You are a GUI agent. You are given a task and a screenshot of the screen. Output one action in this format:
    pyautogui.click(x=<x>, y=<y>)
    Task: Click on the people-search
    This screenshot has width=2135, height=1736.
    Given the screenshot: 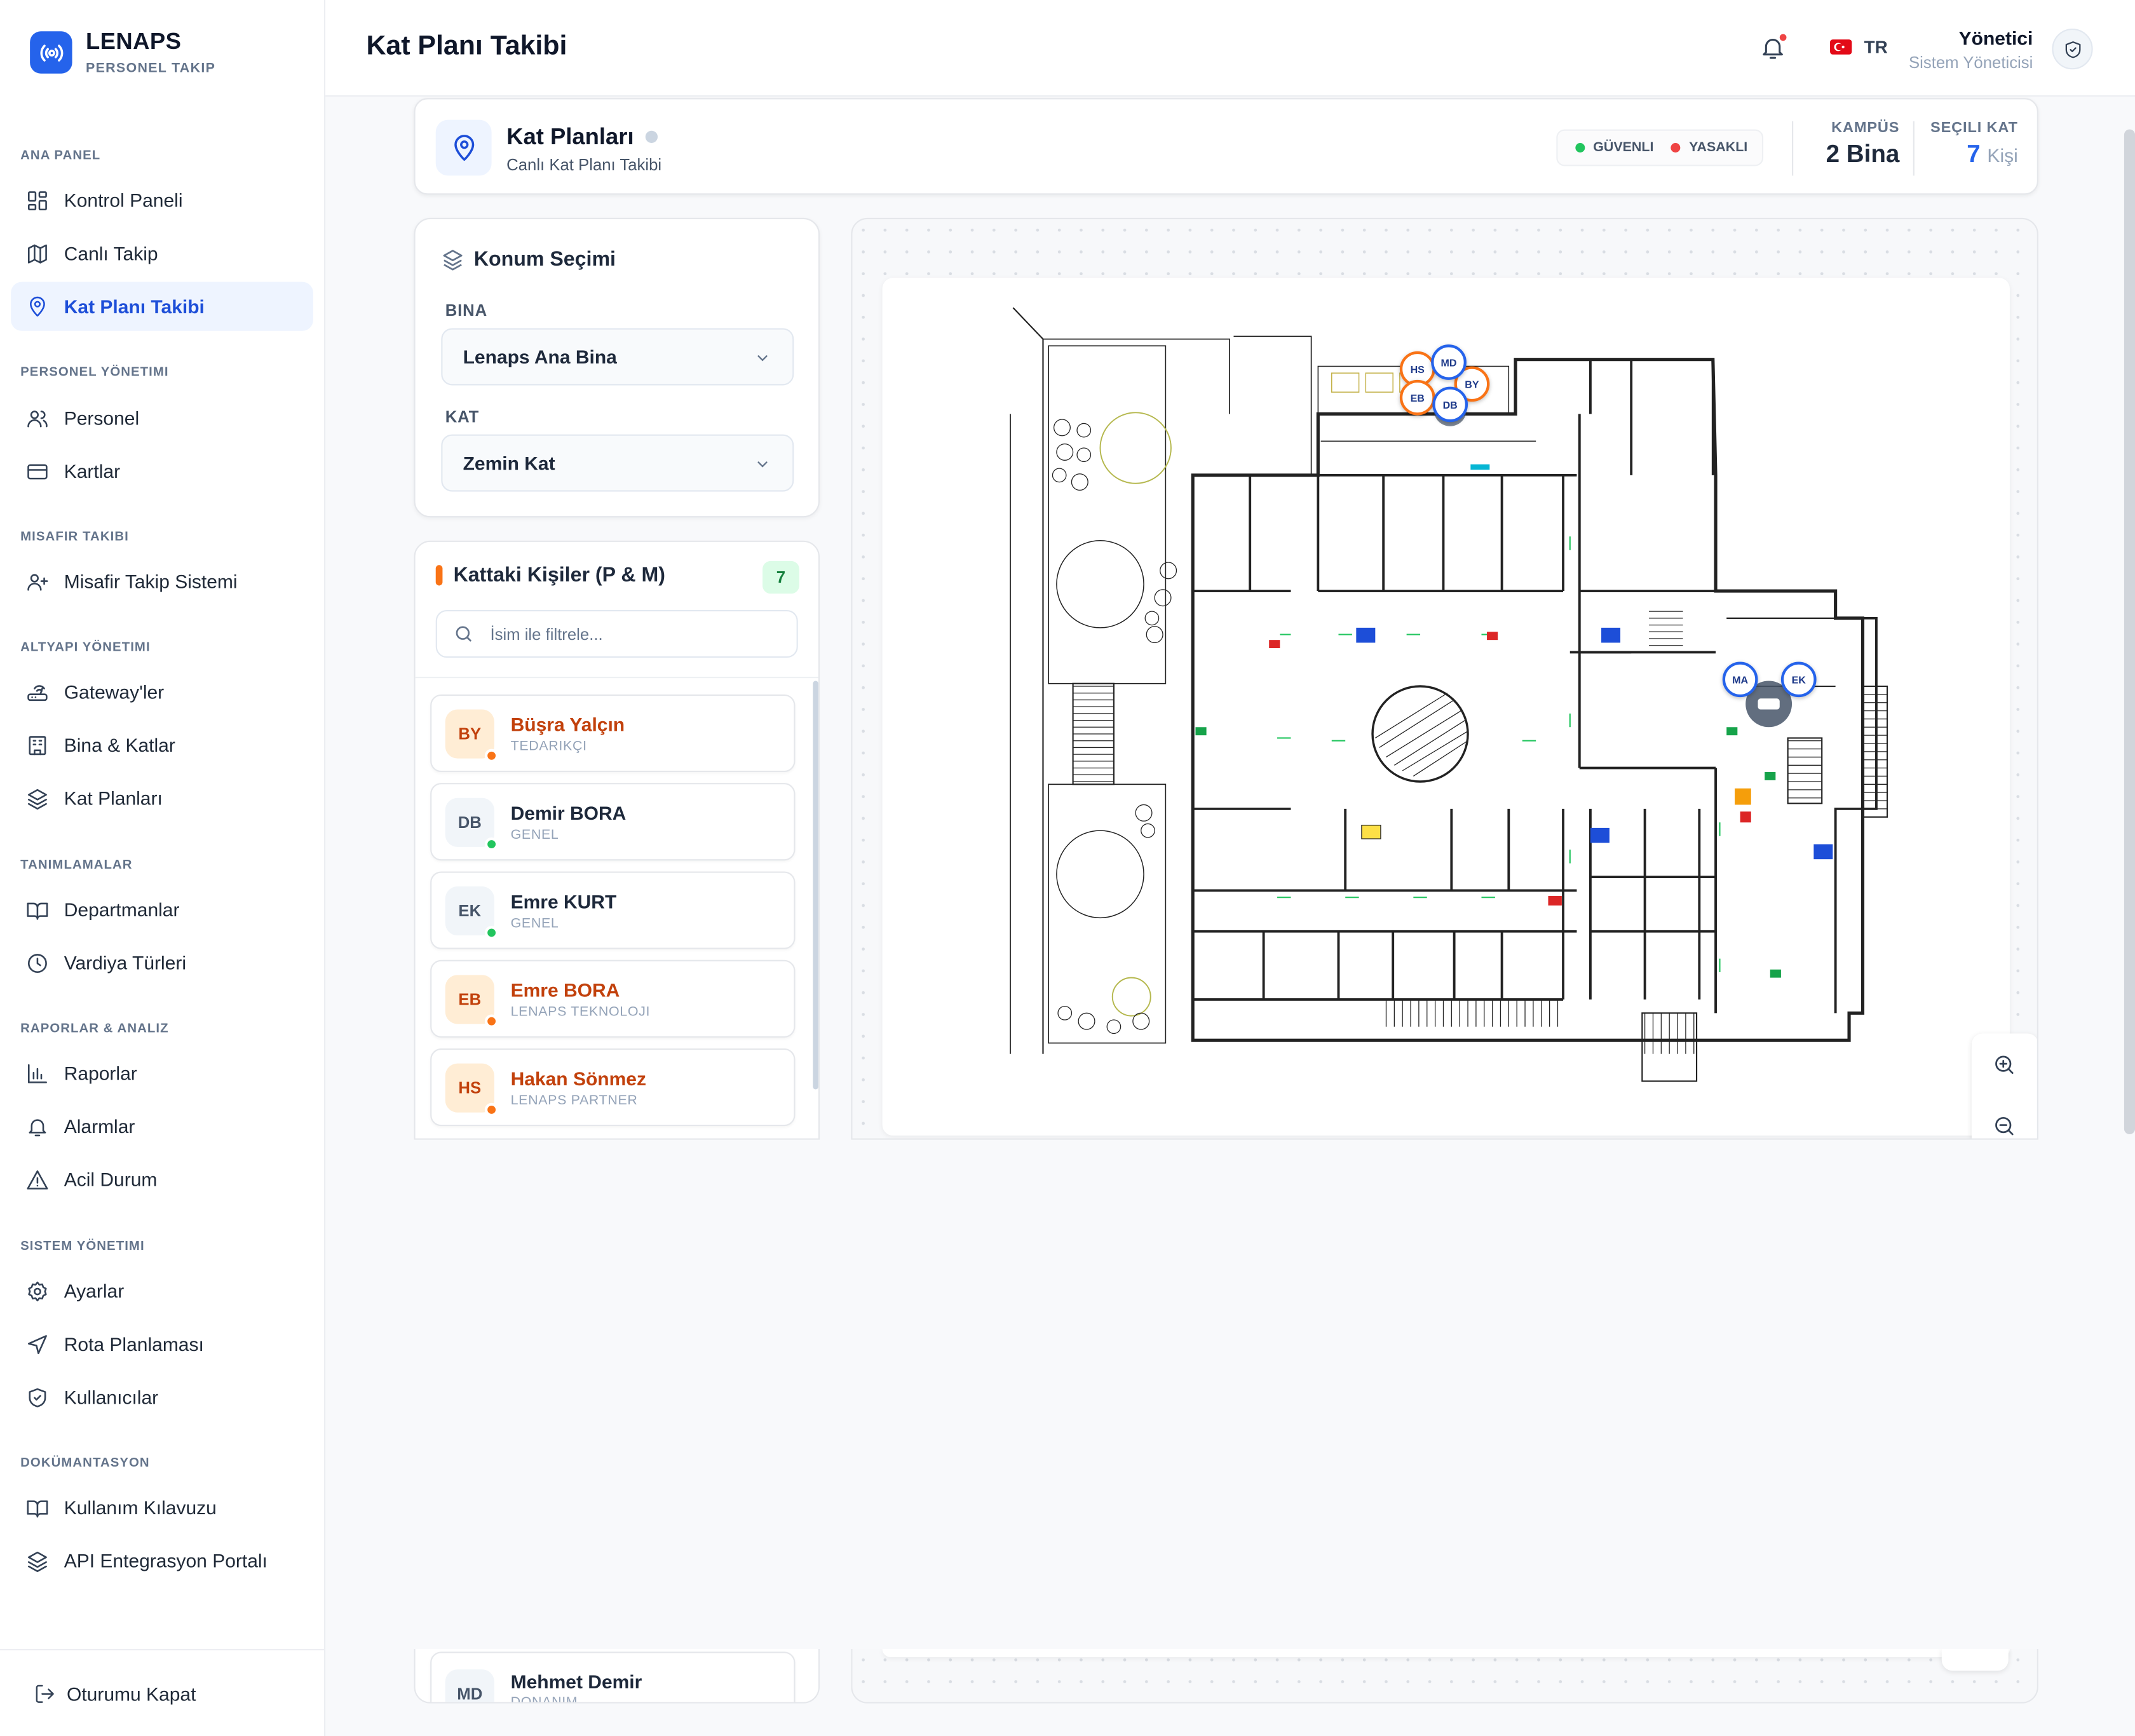 What is the action you would take?
    pyautogui.click(x=616, y=634)
    